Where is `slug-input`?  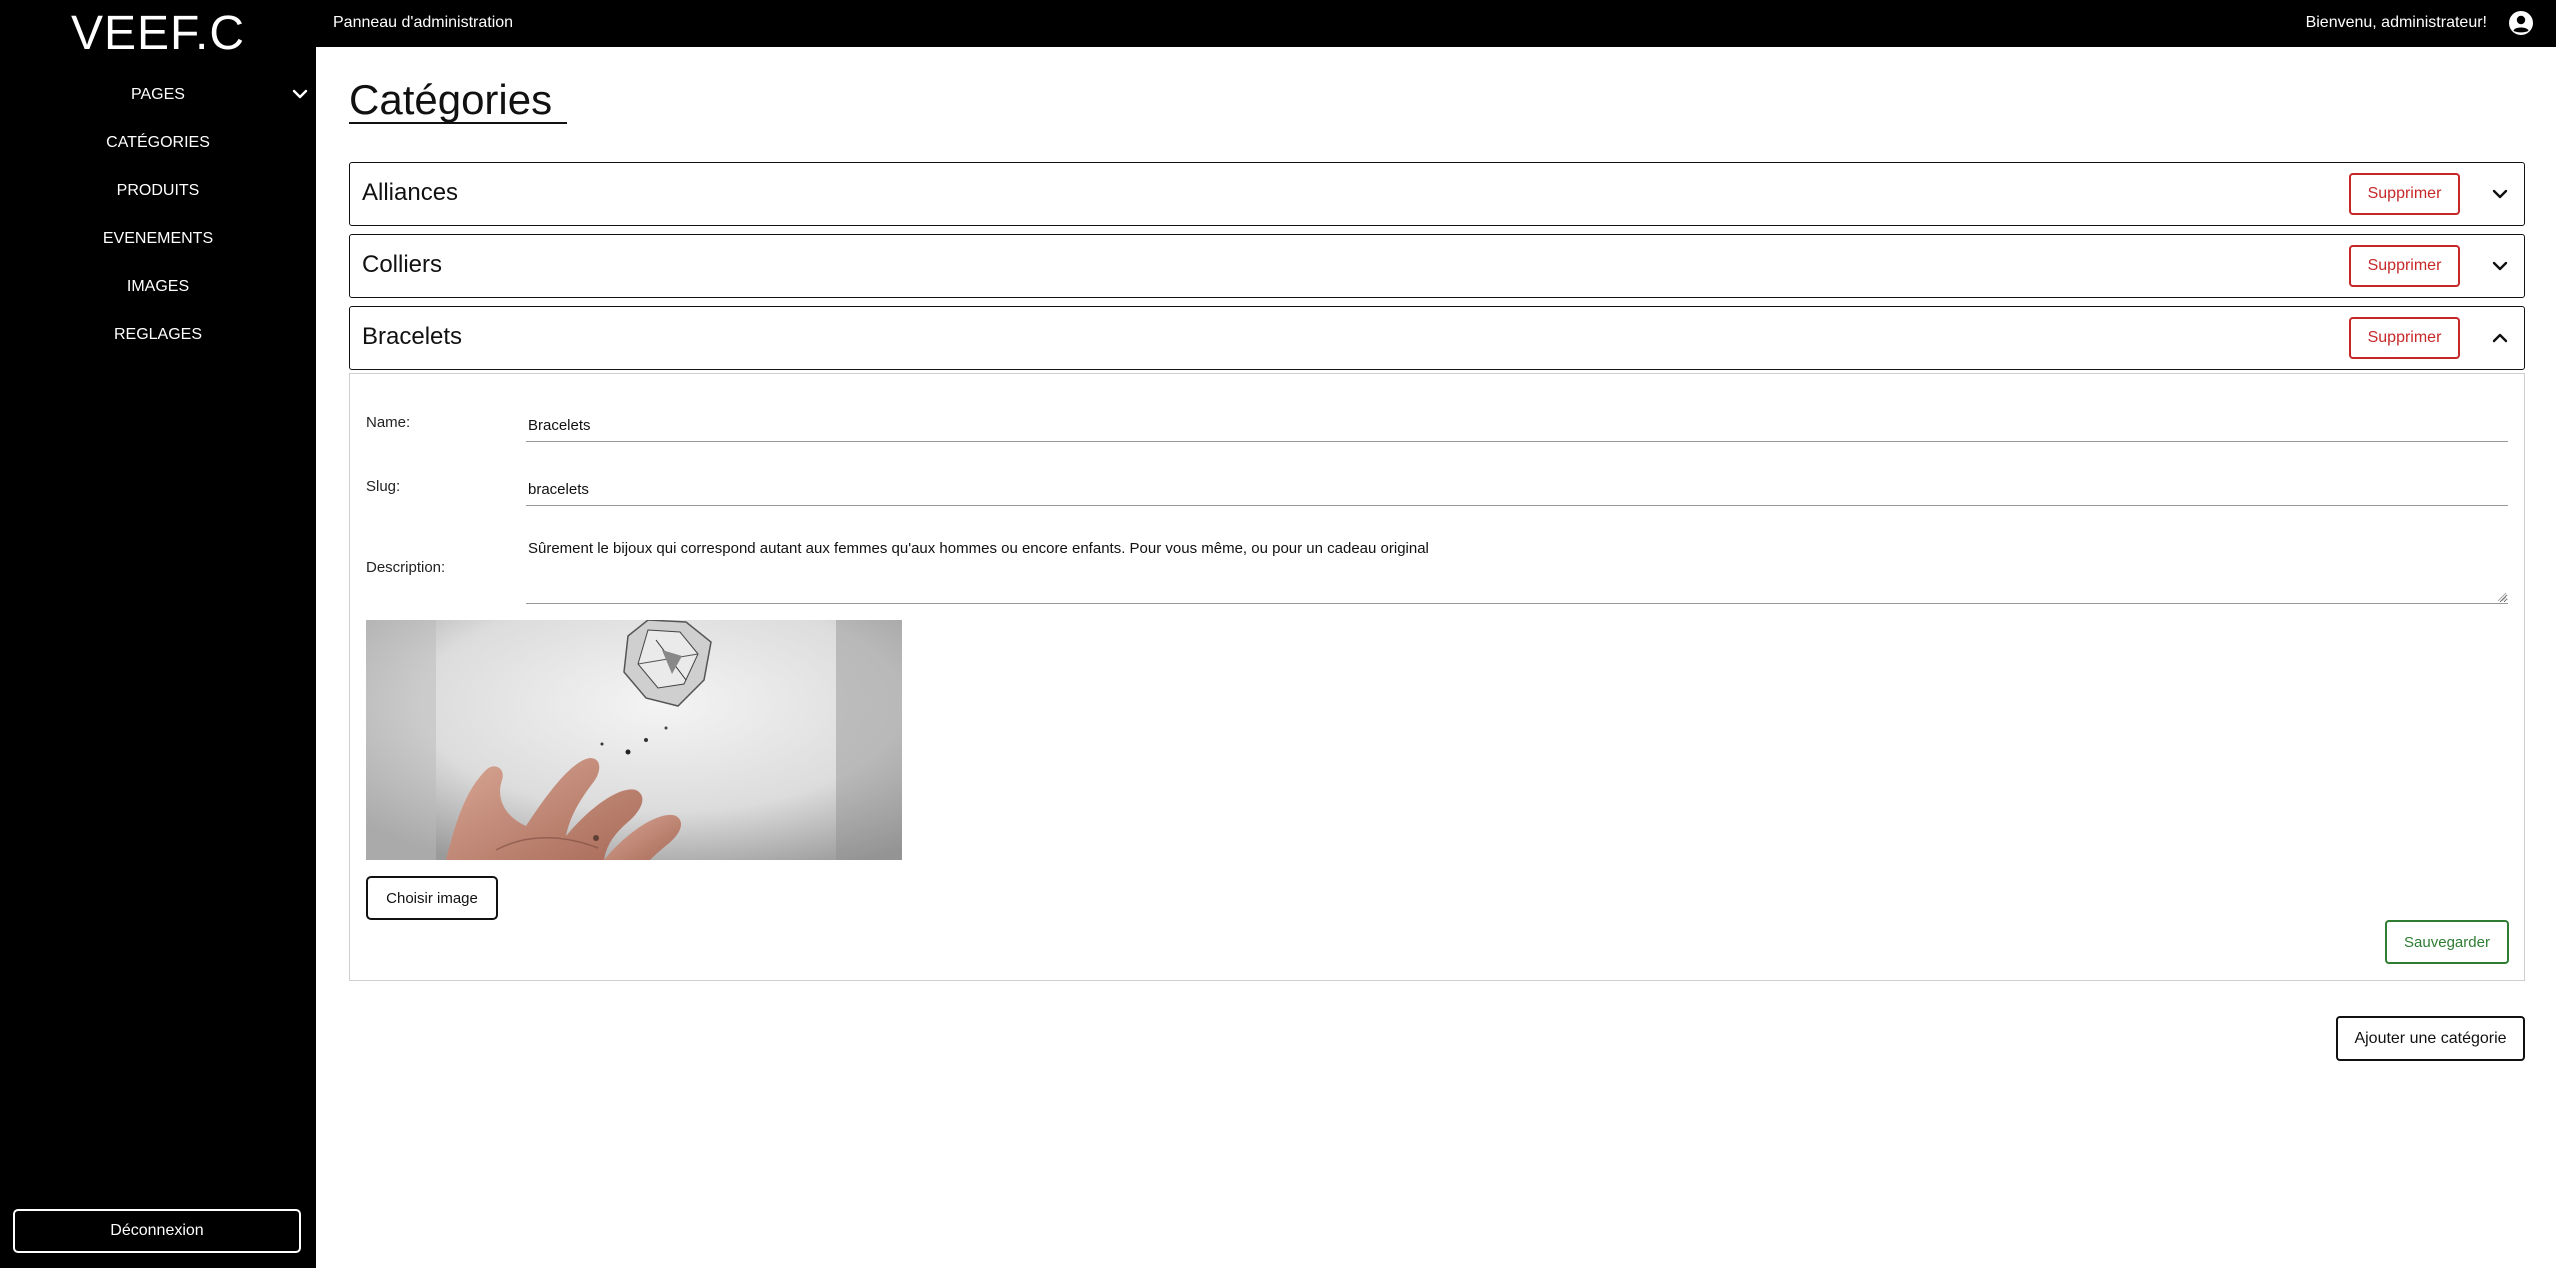
slug-input is located at coordinates (1517, 488).